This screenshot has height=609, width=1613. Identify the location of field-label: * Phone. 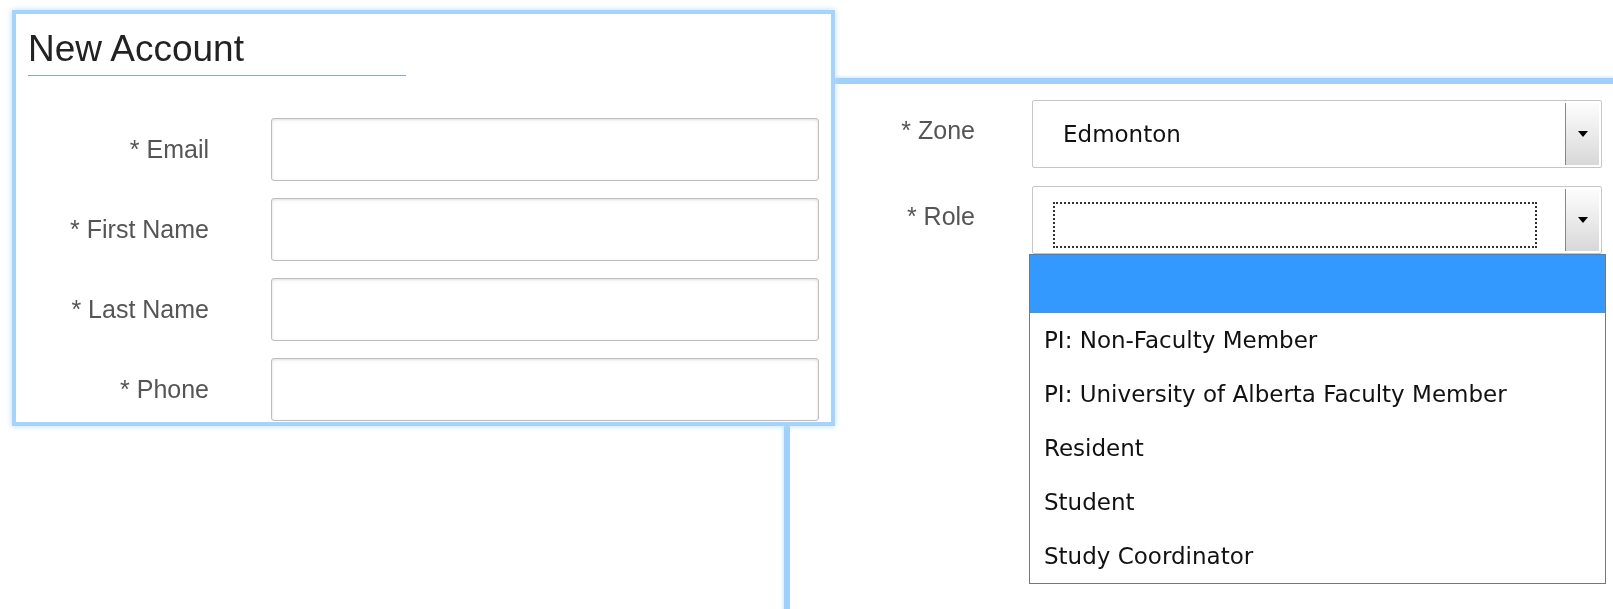
(164, 389).